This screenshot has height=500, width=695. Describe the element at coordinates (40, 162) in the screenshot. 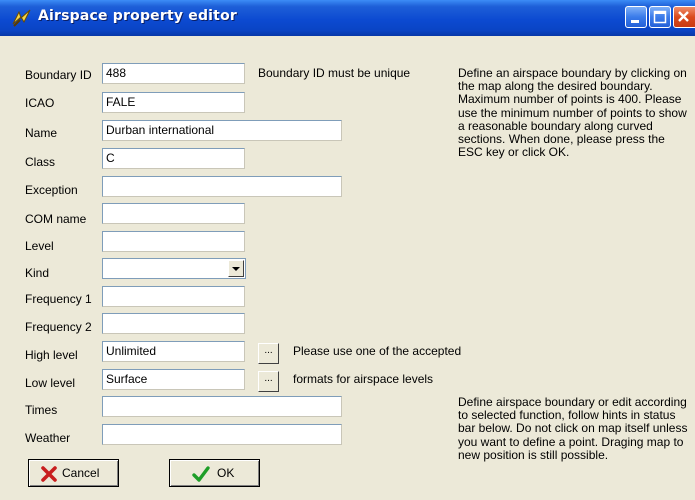

I see `class-label: Class` at that location.